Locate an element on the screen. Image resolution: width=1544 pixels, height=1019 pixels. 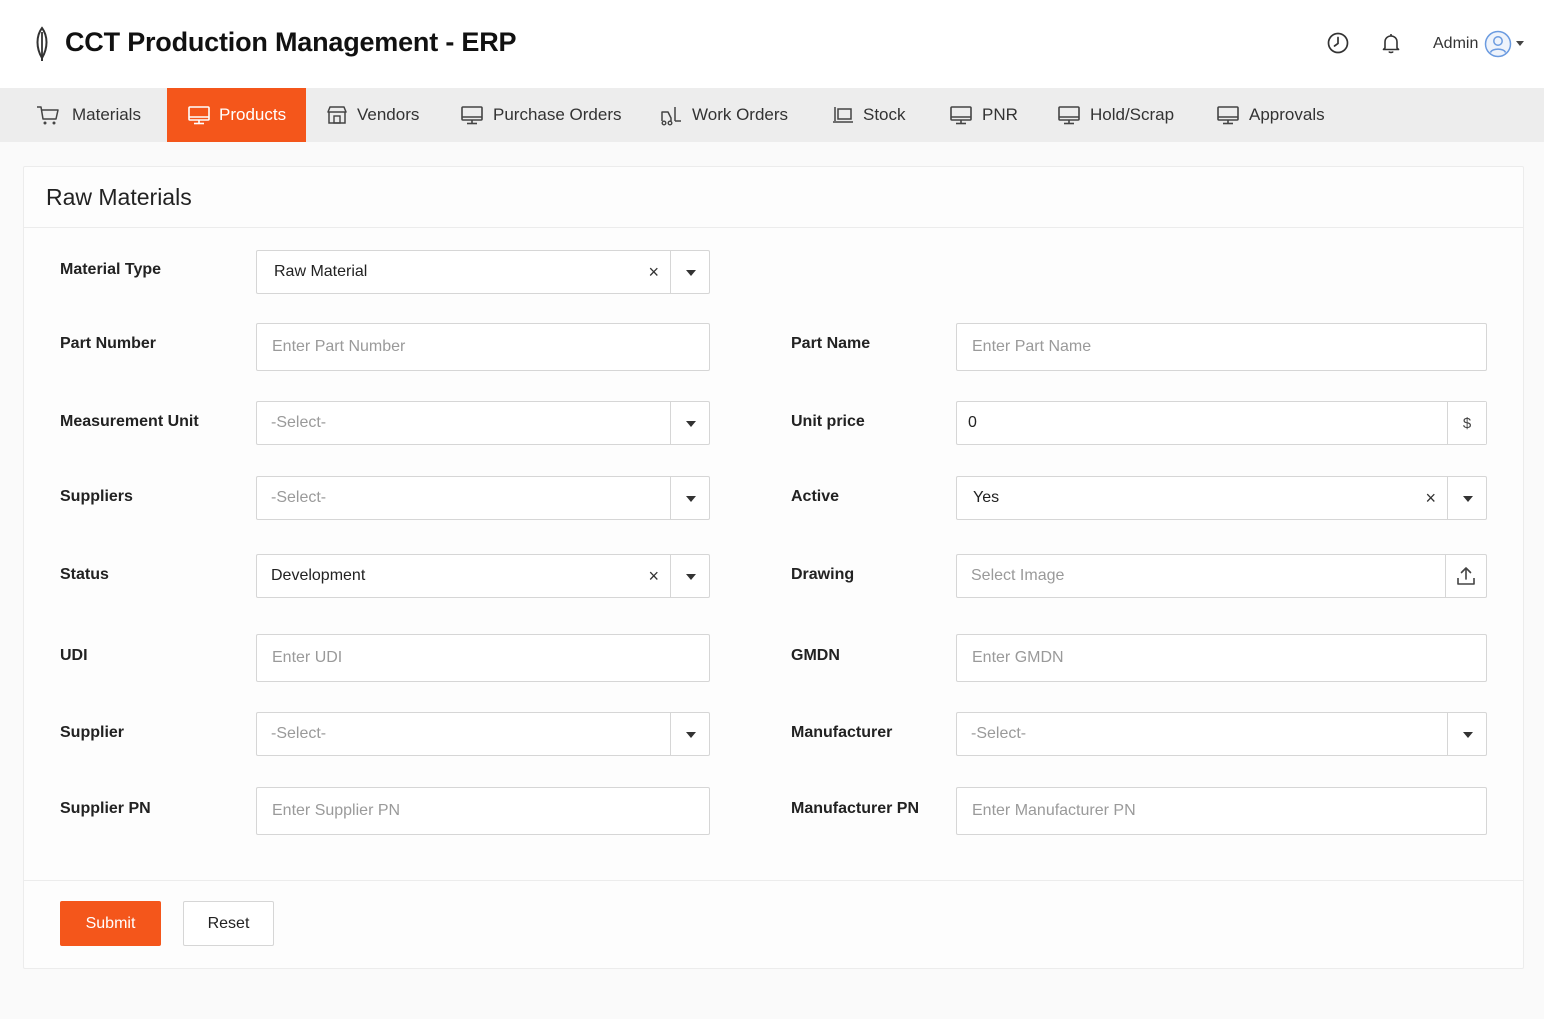
gmdn-input is located at coordinates (1221, 658).